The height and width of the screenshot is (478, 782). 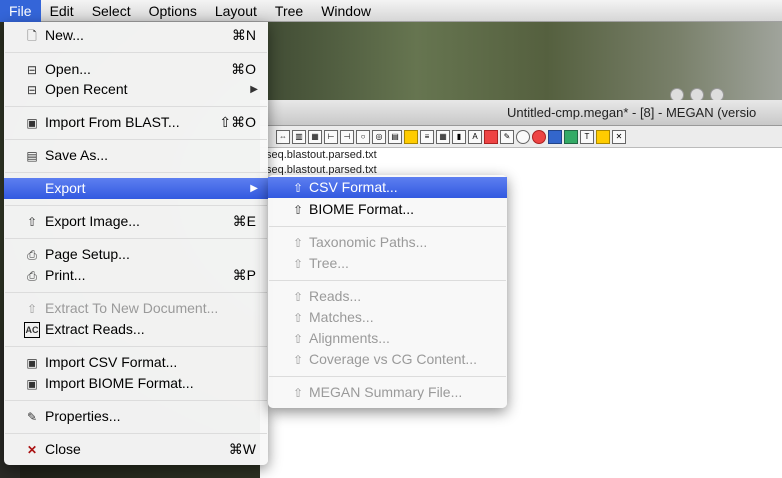 I want to click on toolbar-pen-icon: ✎, so click(x=507, y=136).